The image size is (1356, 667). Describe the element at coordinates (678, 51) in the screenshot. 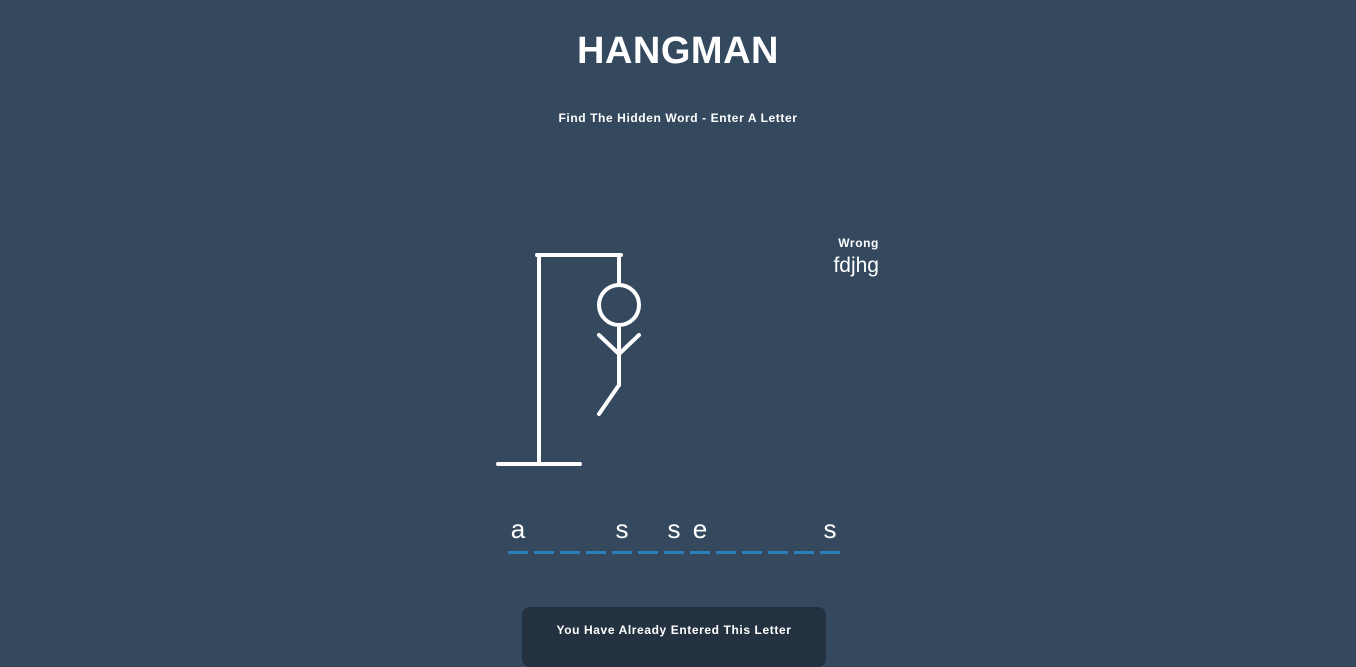

I see `page-title: HANGMAN` at that location.